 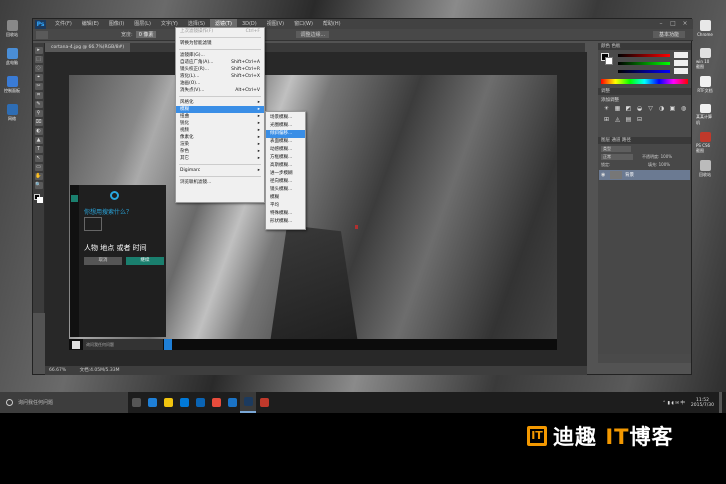 I want to click on desktop-icon: PS CS6 截图, so click(x=705, y=143).